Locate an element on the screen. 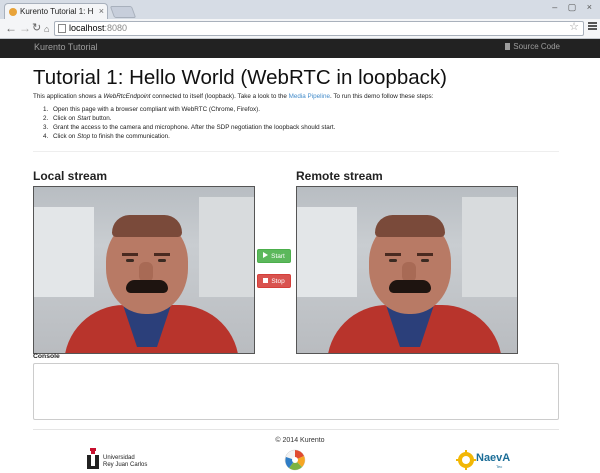 The image size is (600, 473). stop-button: Stop is located at coordinates (274, 281).